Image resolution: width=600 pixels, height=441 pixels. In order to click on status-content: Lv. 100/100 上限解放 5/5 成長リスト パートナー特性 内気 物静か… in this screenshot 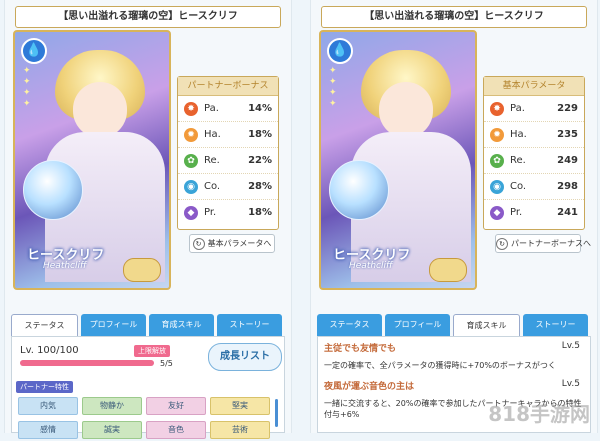, I will do `click(148, 387)`.